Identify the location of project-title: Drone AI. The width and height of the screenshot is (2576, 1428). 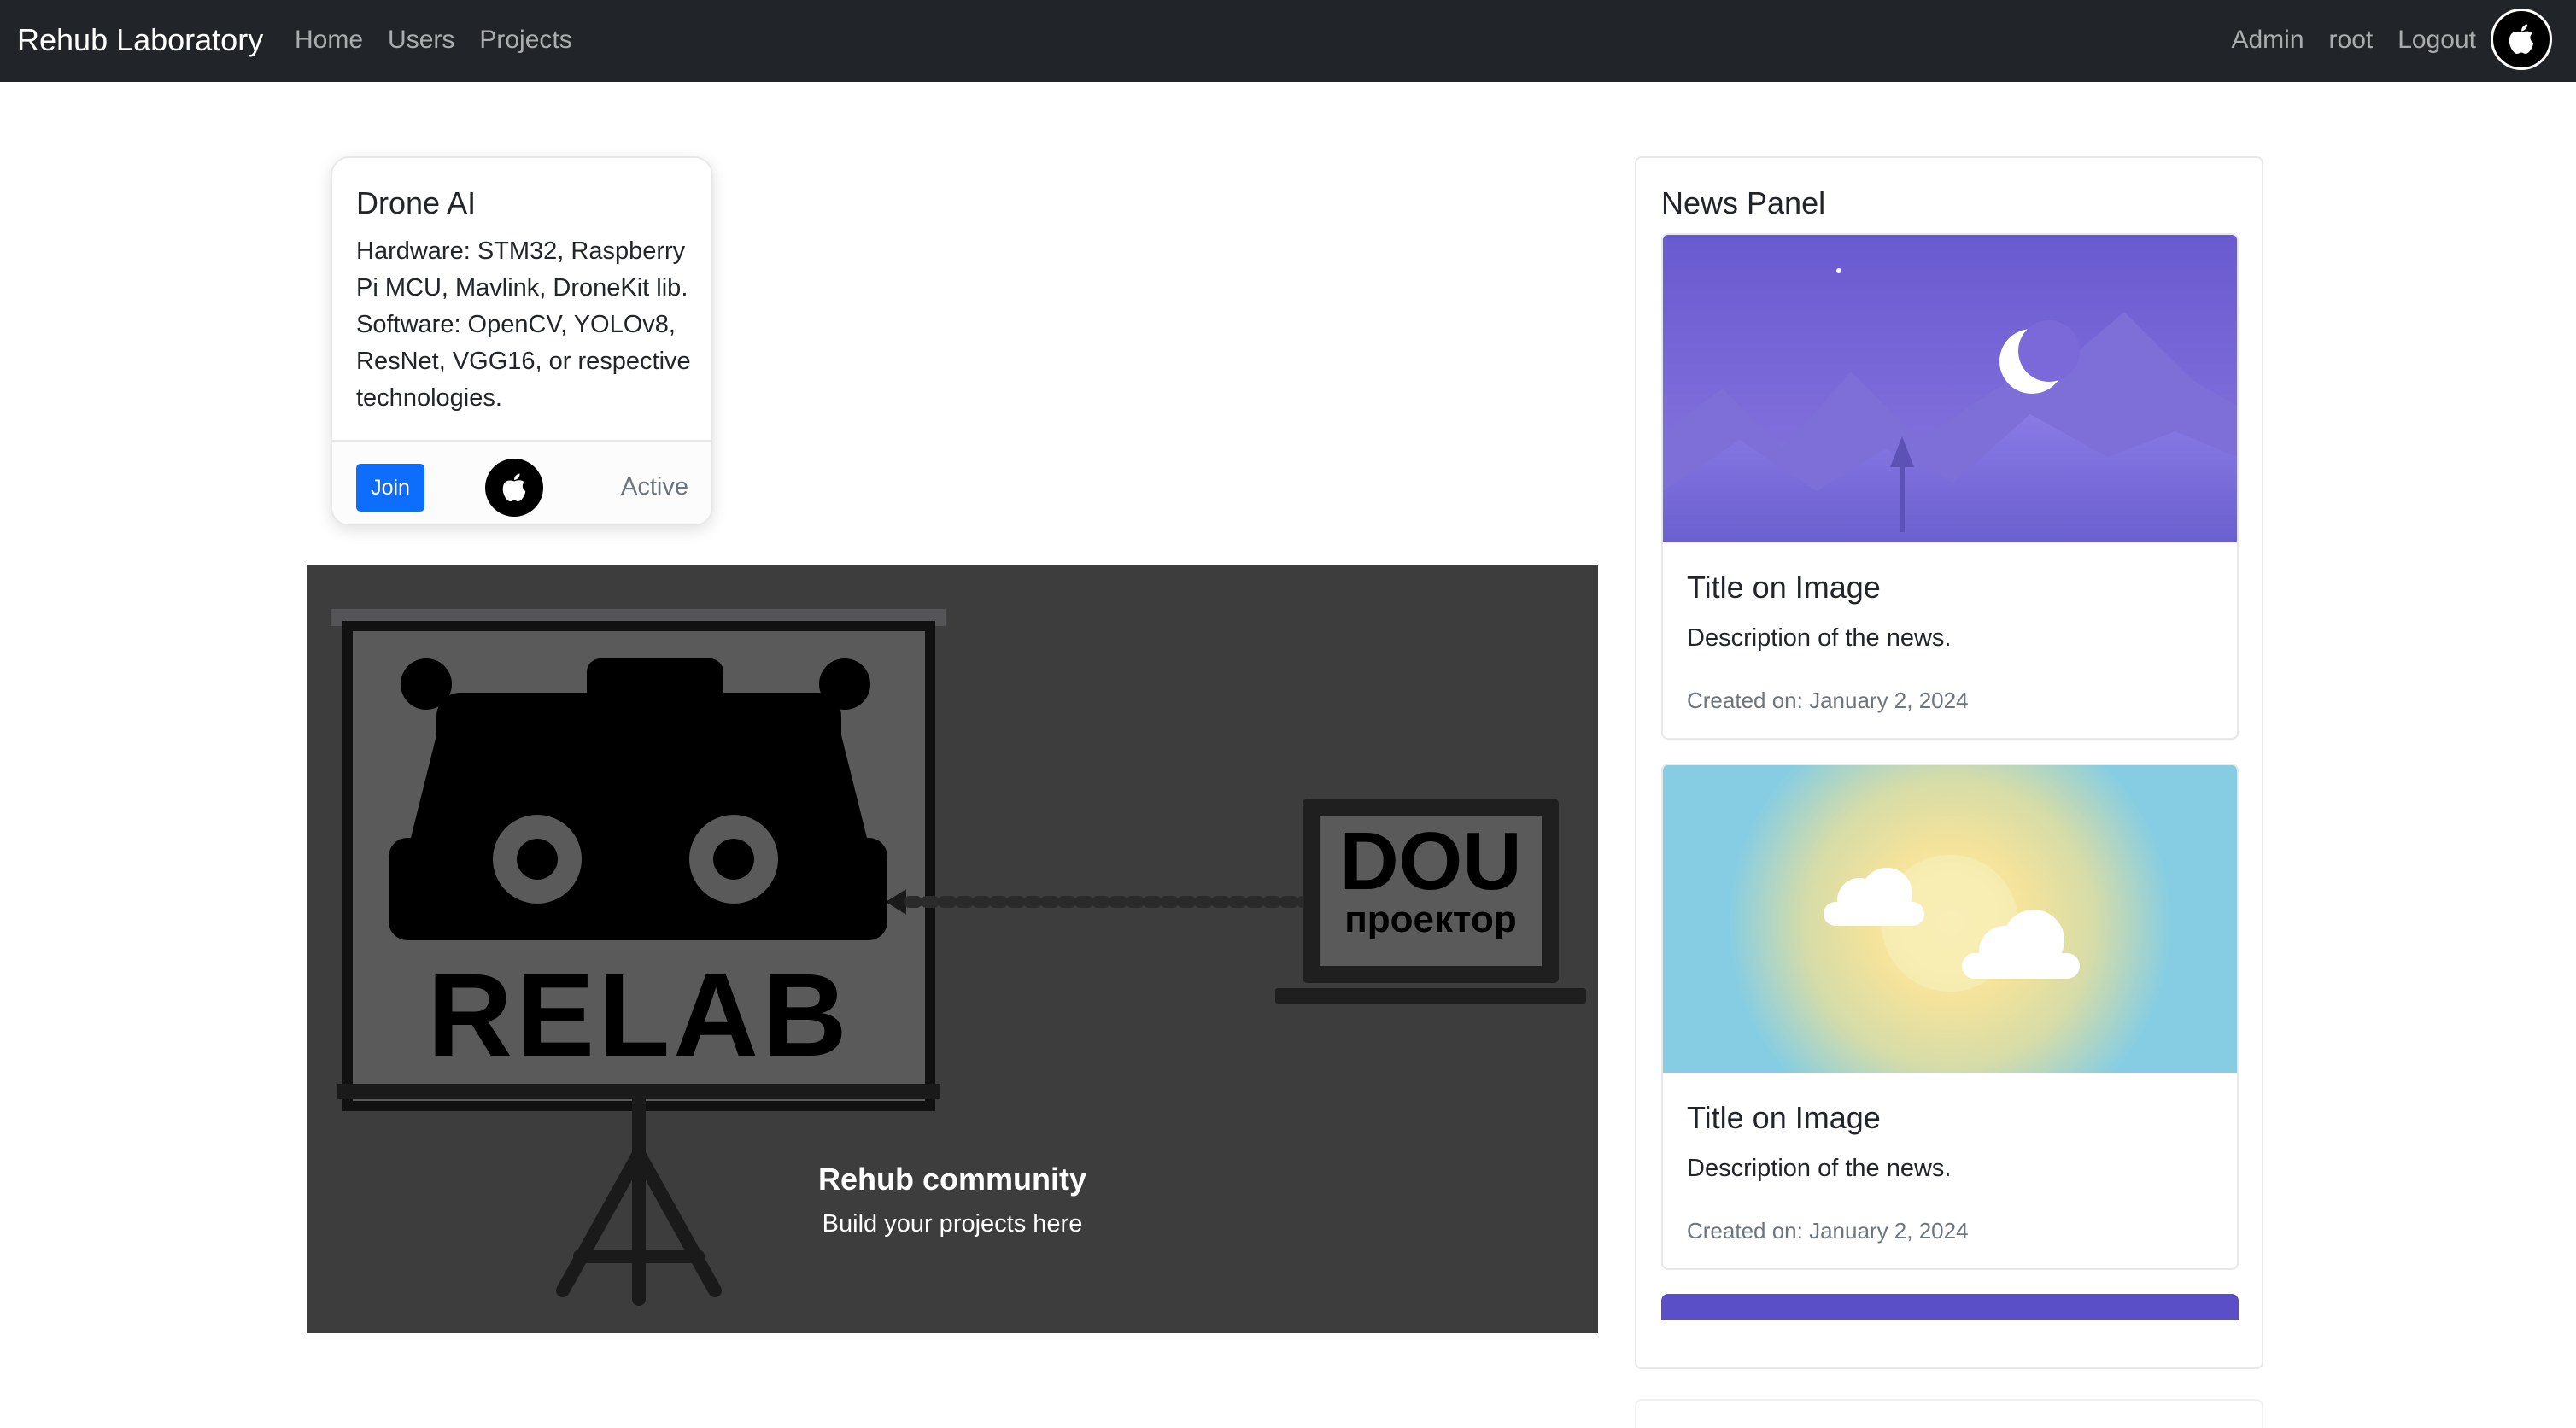
(416, 202).